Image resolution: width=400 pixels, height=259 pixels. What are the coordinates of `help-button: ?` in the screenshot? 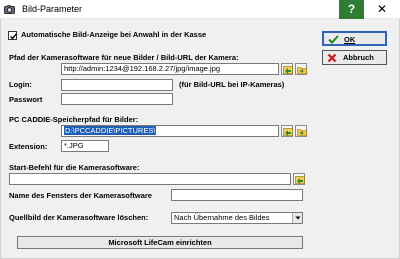 It's located at (351, 9).